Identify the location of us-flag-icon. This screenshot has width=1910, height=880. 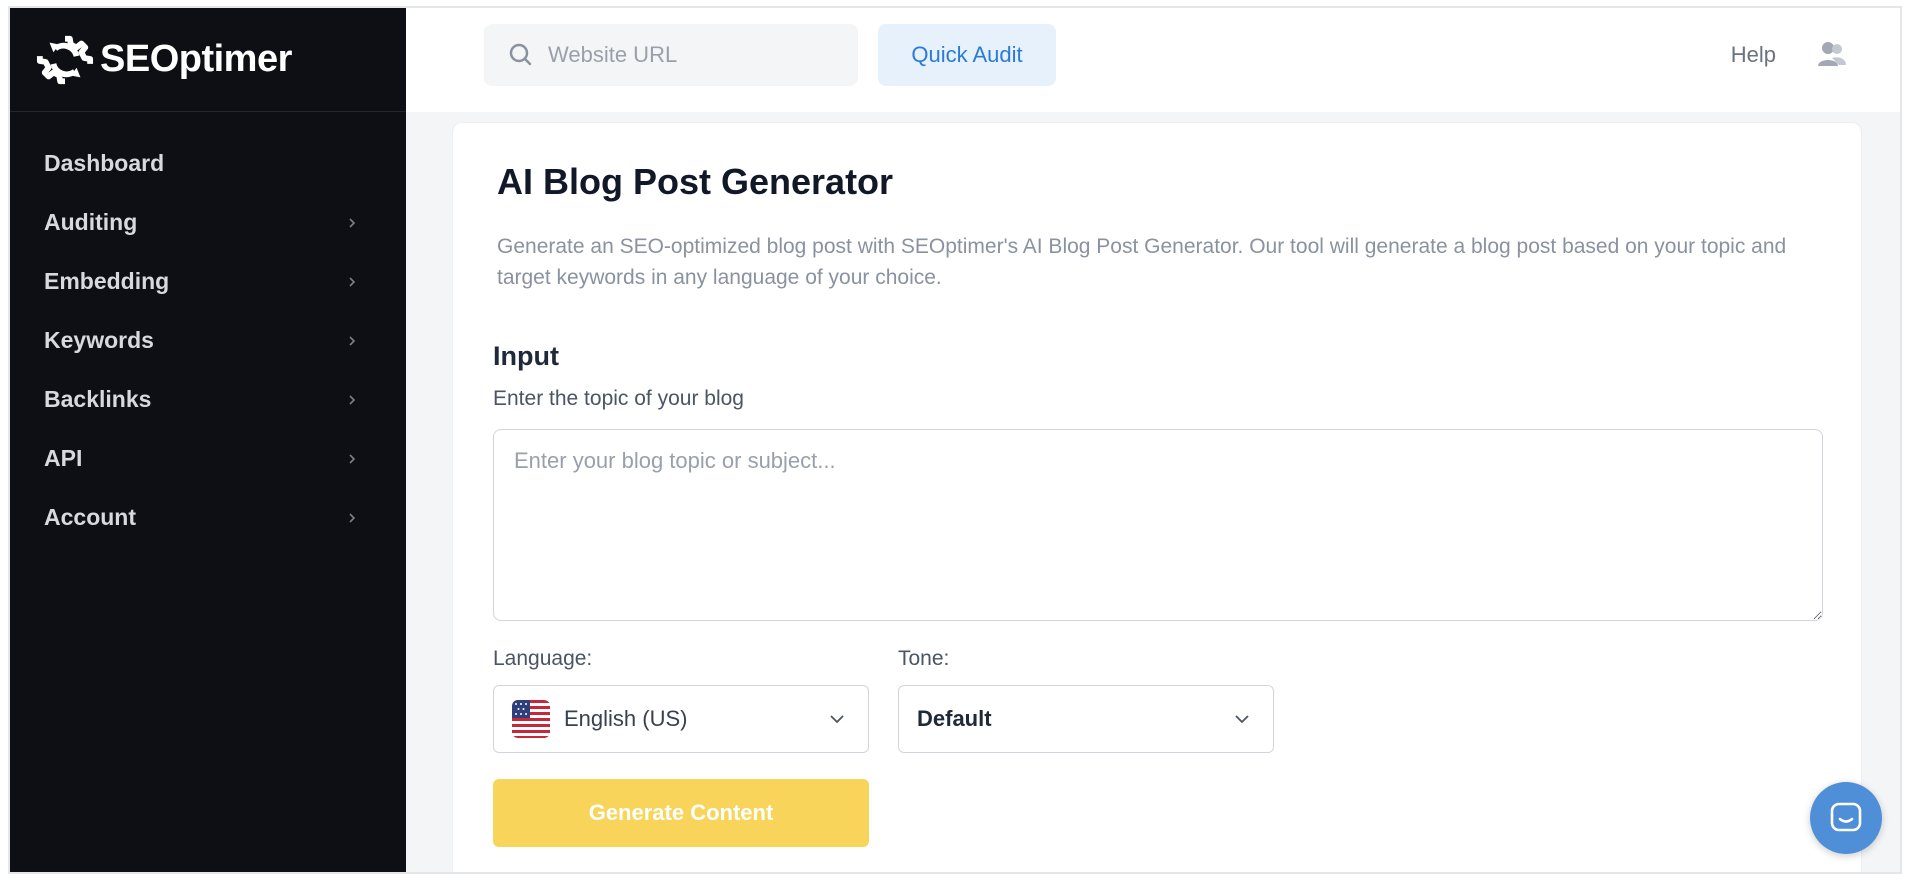
(531, 719).